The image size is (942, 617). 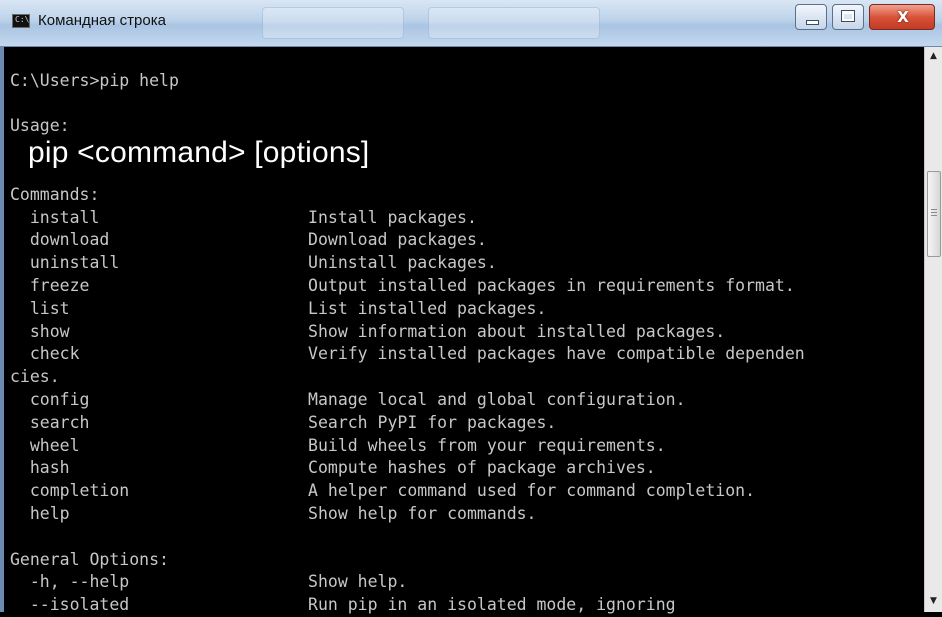 I want to click on console-line: download Download packages., so click(x=248, y=240).